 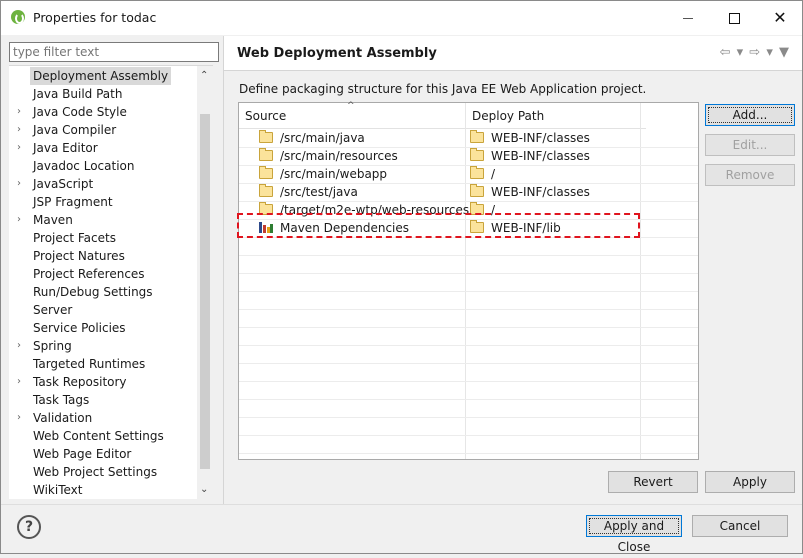 What do you see at coordinates (114, 52) in the screenshot?
I see `filter-input` at bounding box center [114, 52].